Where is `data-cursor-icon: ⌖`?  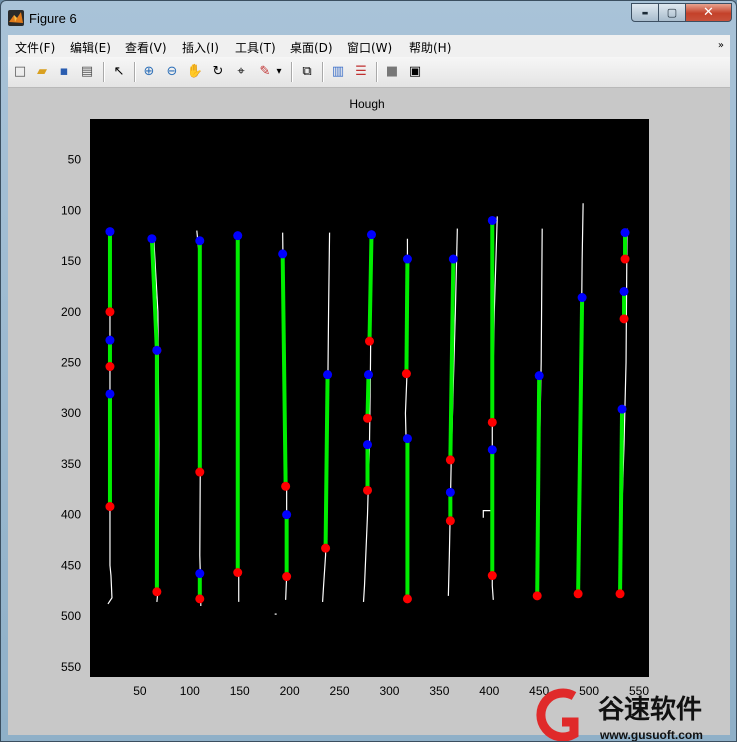
data-cursor-icon: ⌖ is located at coordinates (241, 71).